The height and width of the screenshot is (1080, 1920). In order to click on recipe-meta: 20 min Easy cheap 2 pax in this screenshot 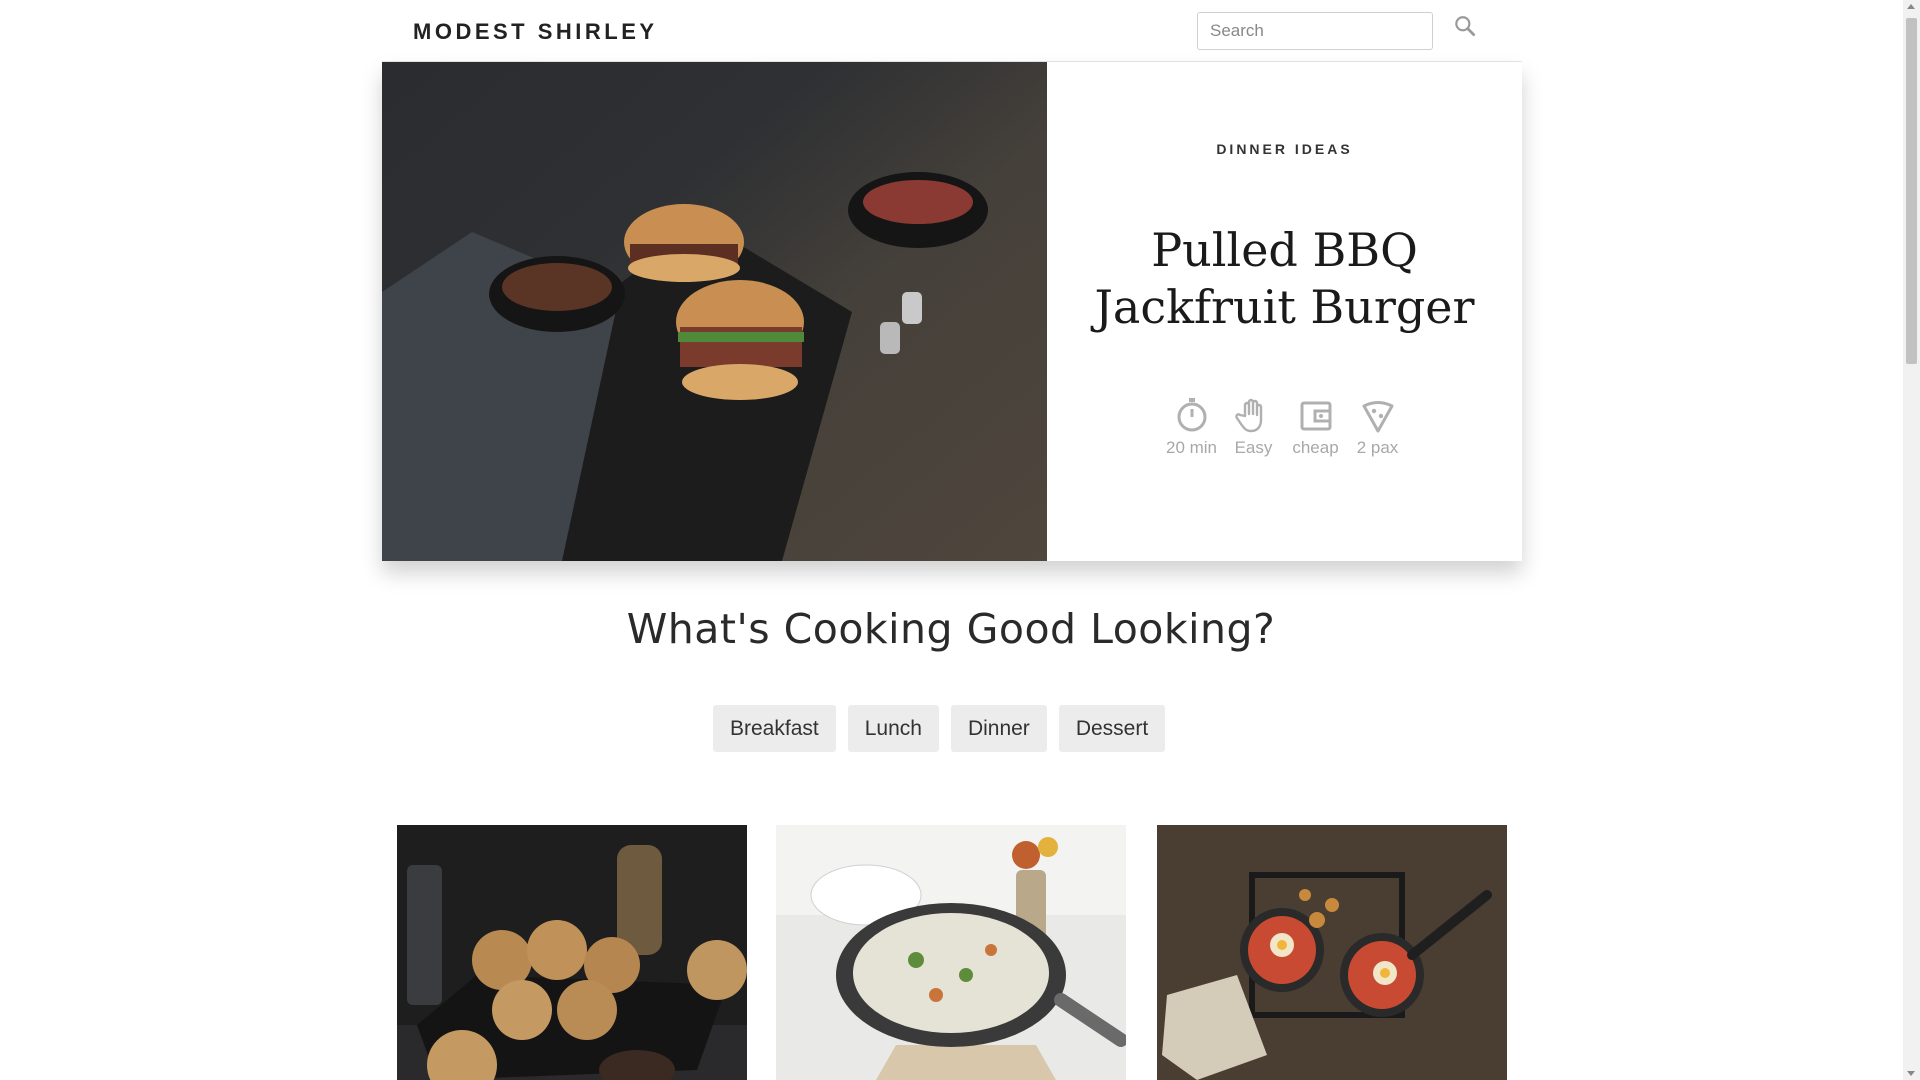, I will do `click(1284, 427)`.